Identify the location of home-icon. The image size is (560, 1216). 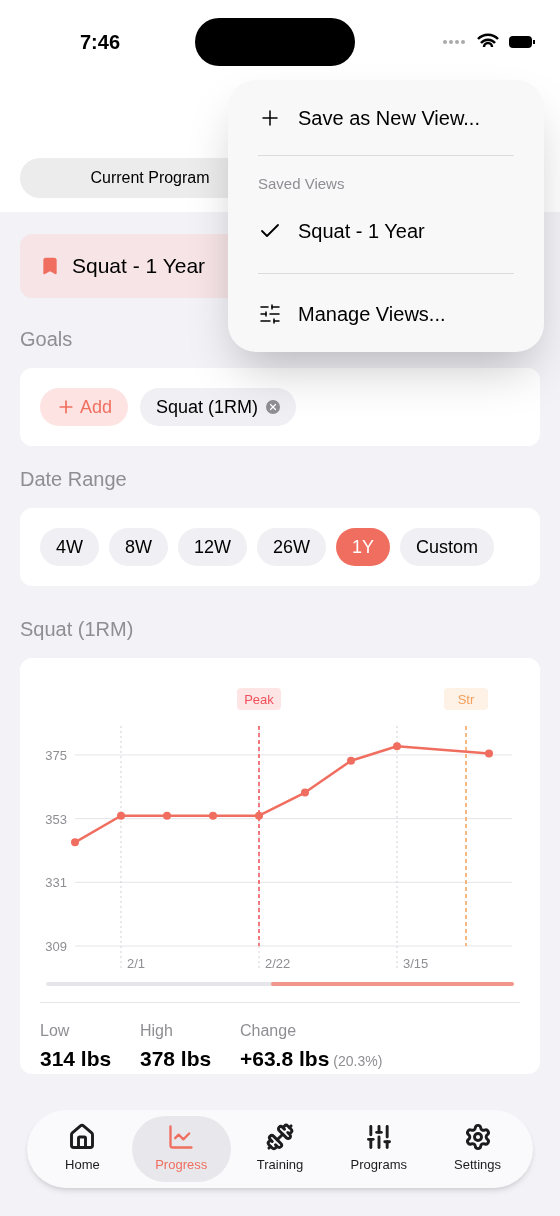
(82, 1137).